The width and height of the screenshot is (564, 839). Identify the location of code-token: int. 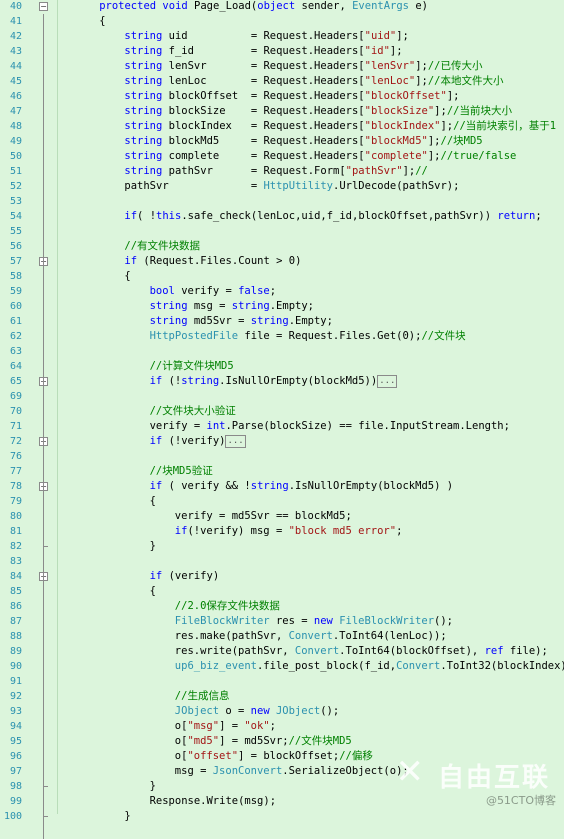
(216, 426).